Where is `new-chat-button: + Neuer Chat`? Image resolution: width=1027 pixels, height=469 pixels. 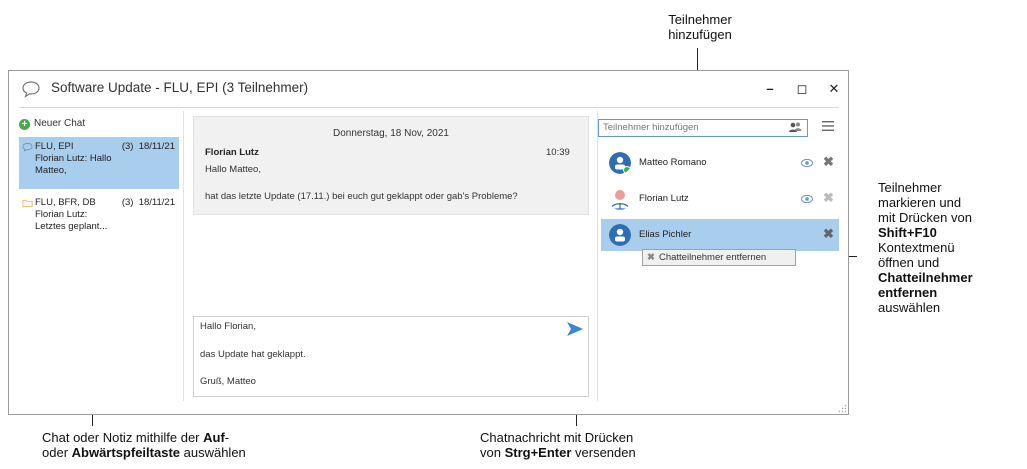 new-chat-button: + Neuer Chat is located at coordinates (52, 126).